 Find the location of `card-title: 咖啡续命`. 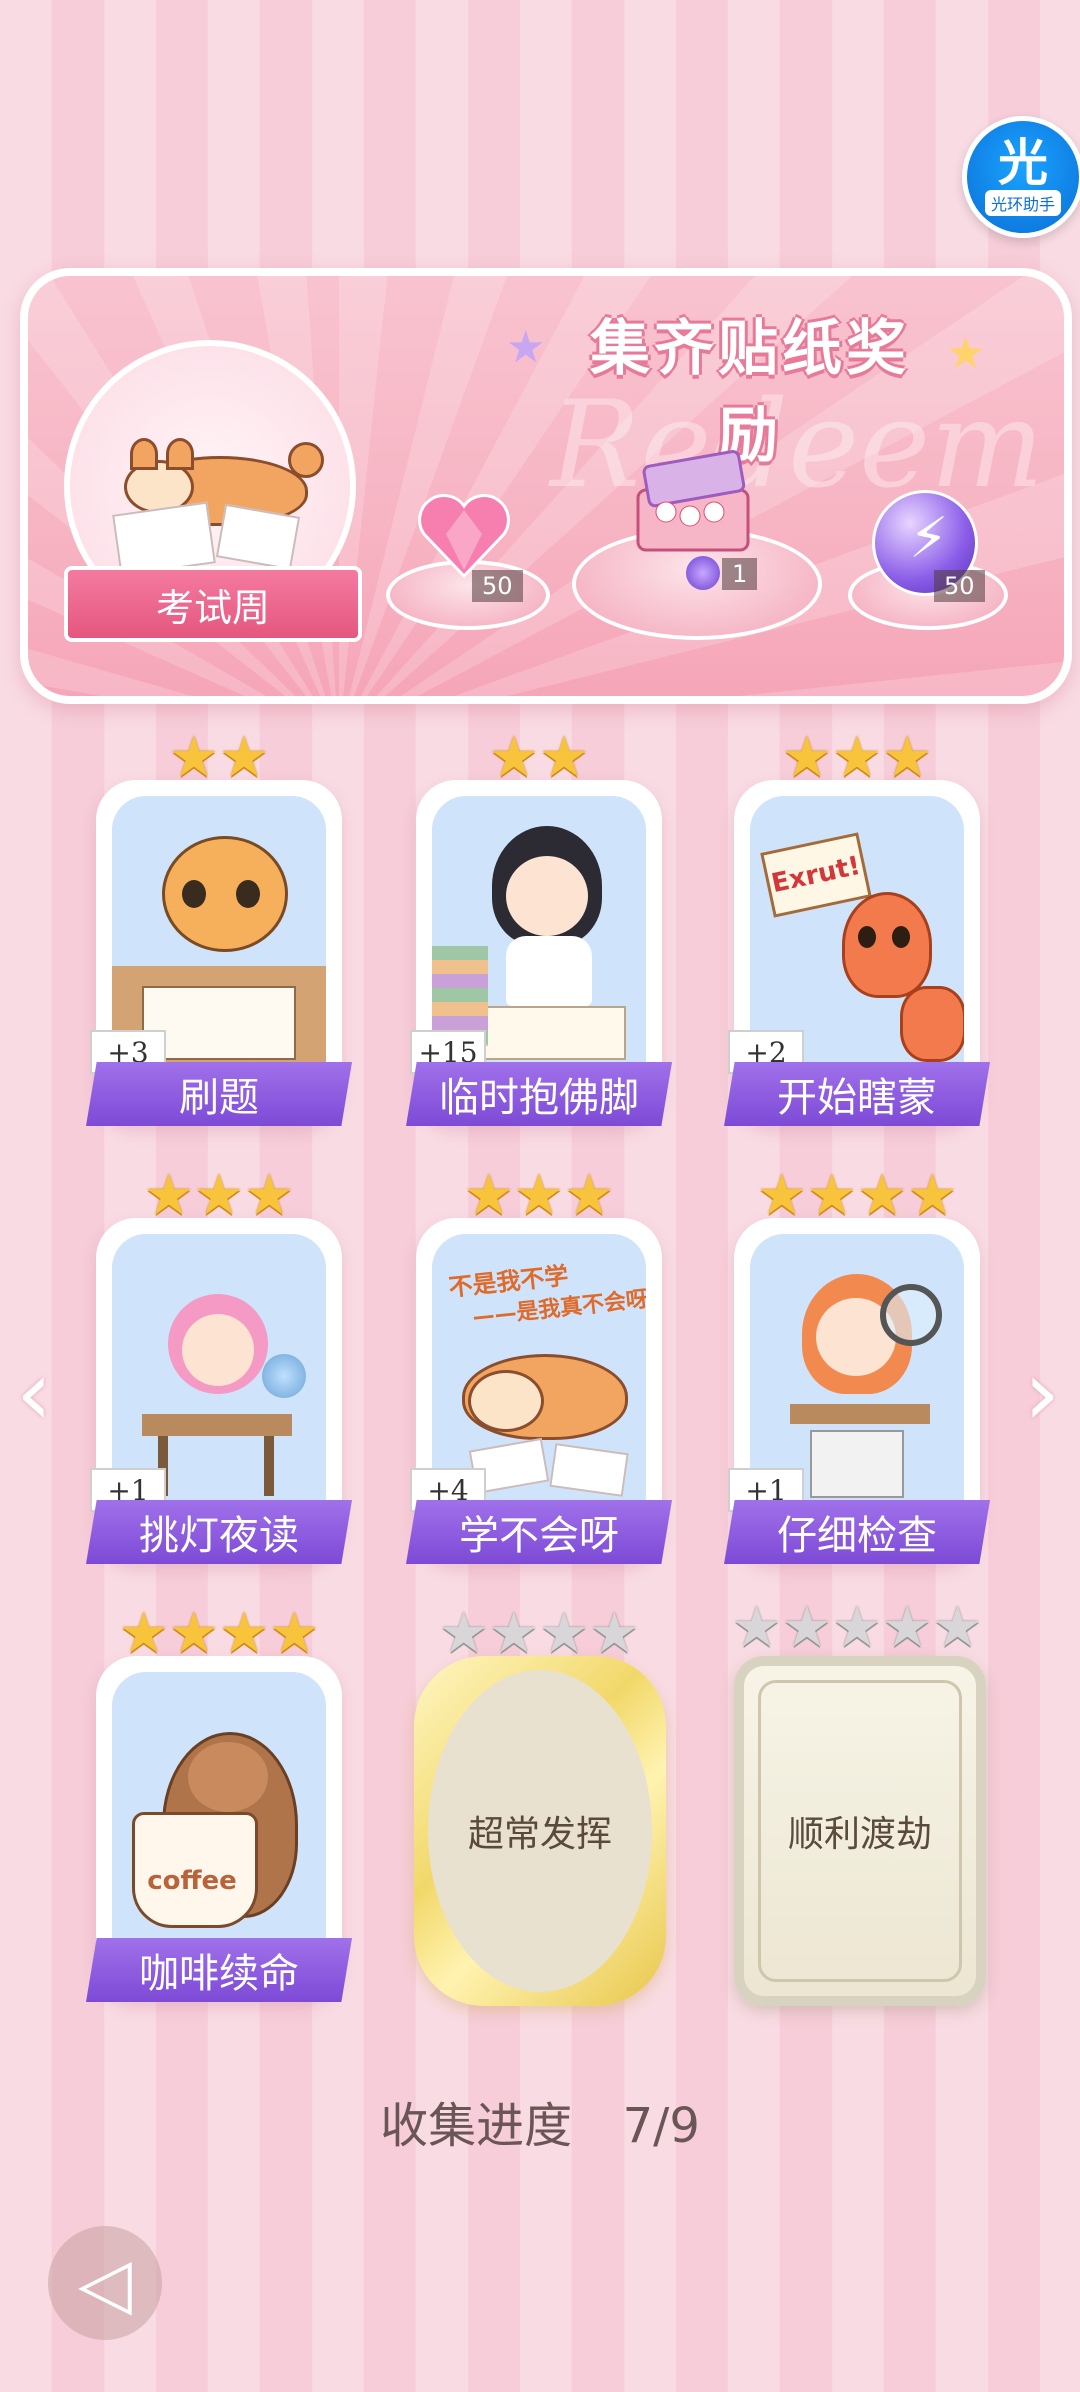

card-title: 咖啡续命 is located at coordinates (219, 1970).